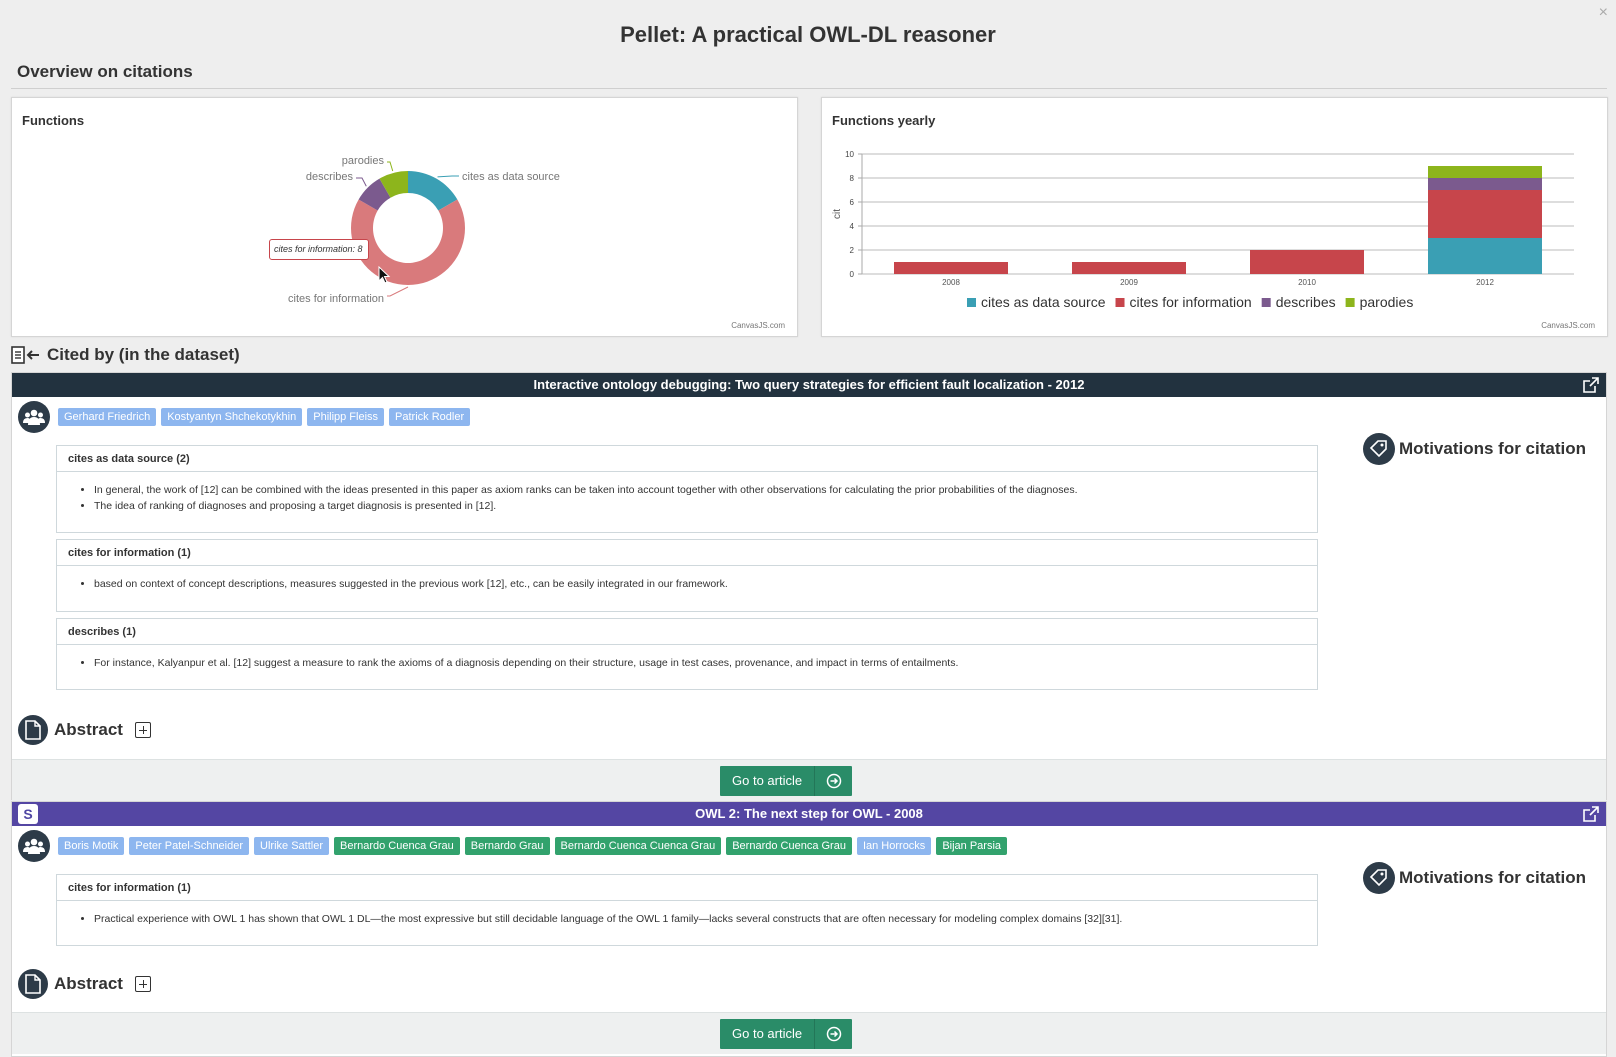 This screenshot has width=1616, height=1057. Describe the element at coordinates (232, 417) in the screenshot. I see `author-tag: Kostyantyn Shchekotykhin` at that location.